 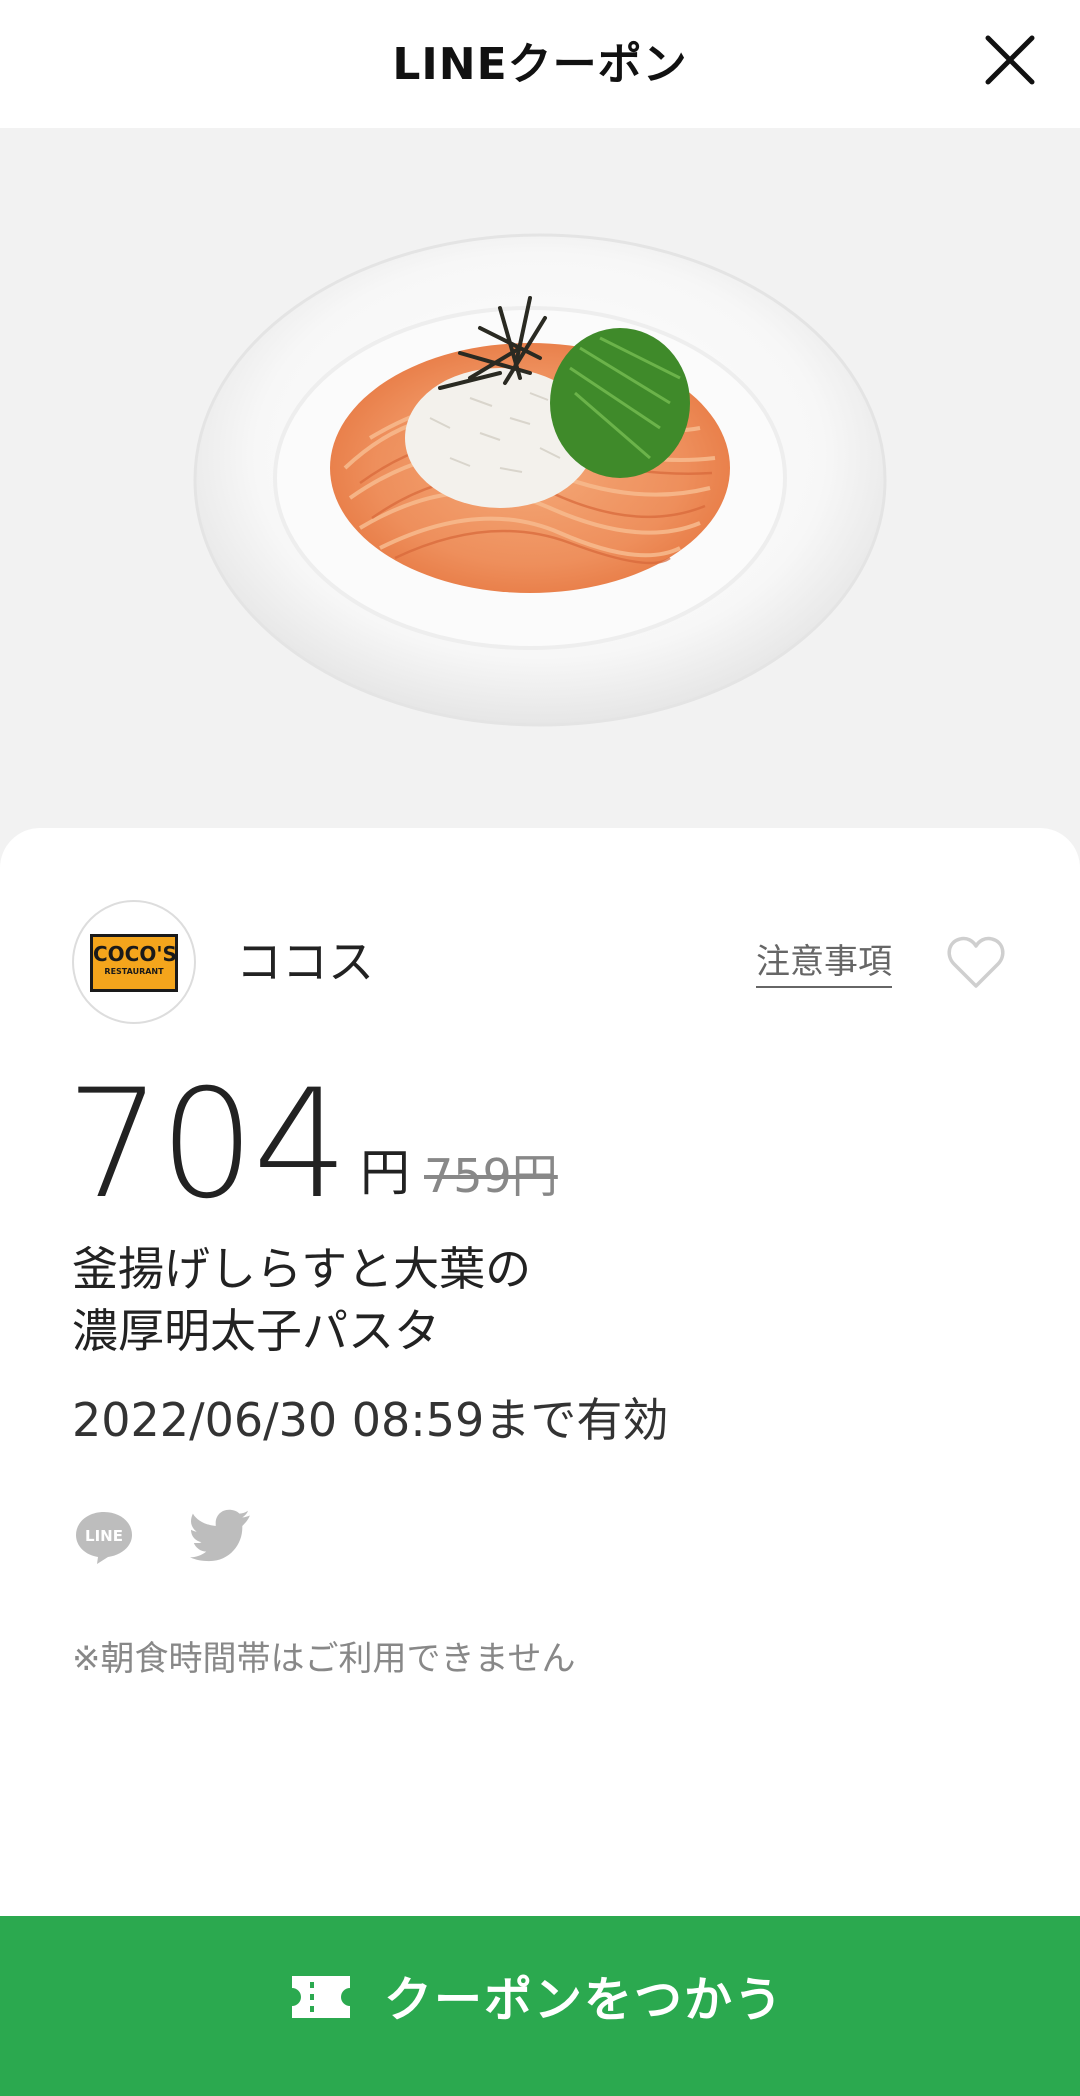 I want to click on logo-subtext: RESTAURANT, so click(x=134, y=971).